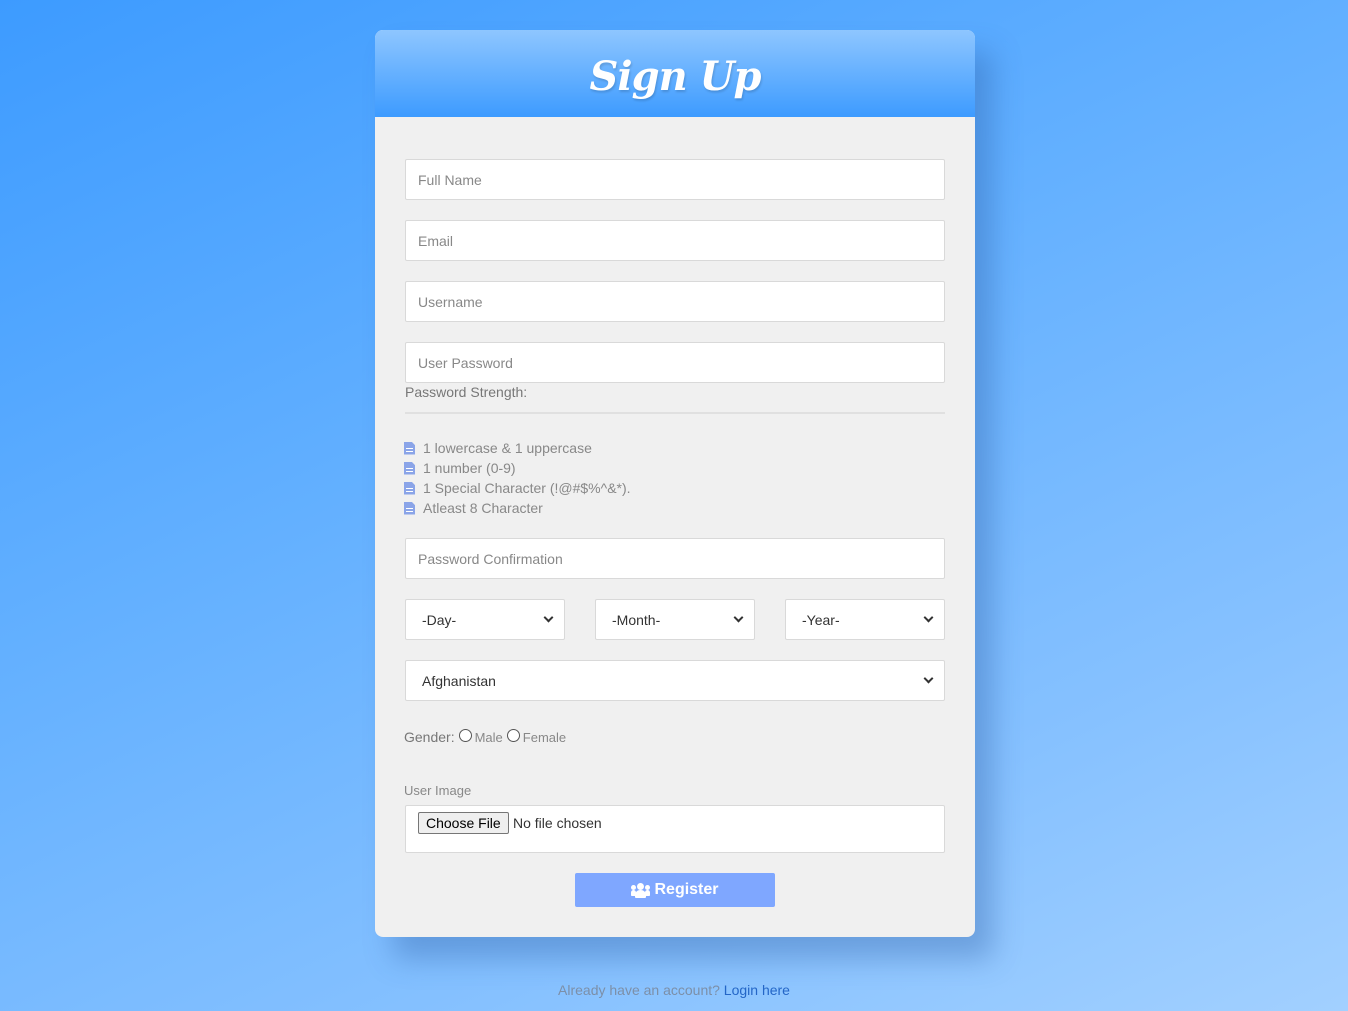 The height and width of the screenshot is (1011, 1348). What do you see at coordinates (675, 680) in the screenshot?
I see `country-select: Afghanistan` at bounding box center [675, 680].